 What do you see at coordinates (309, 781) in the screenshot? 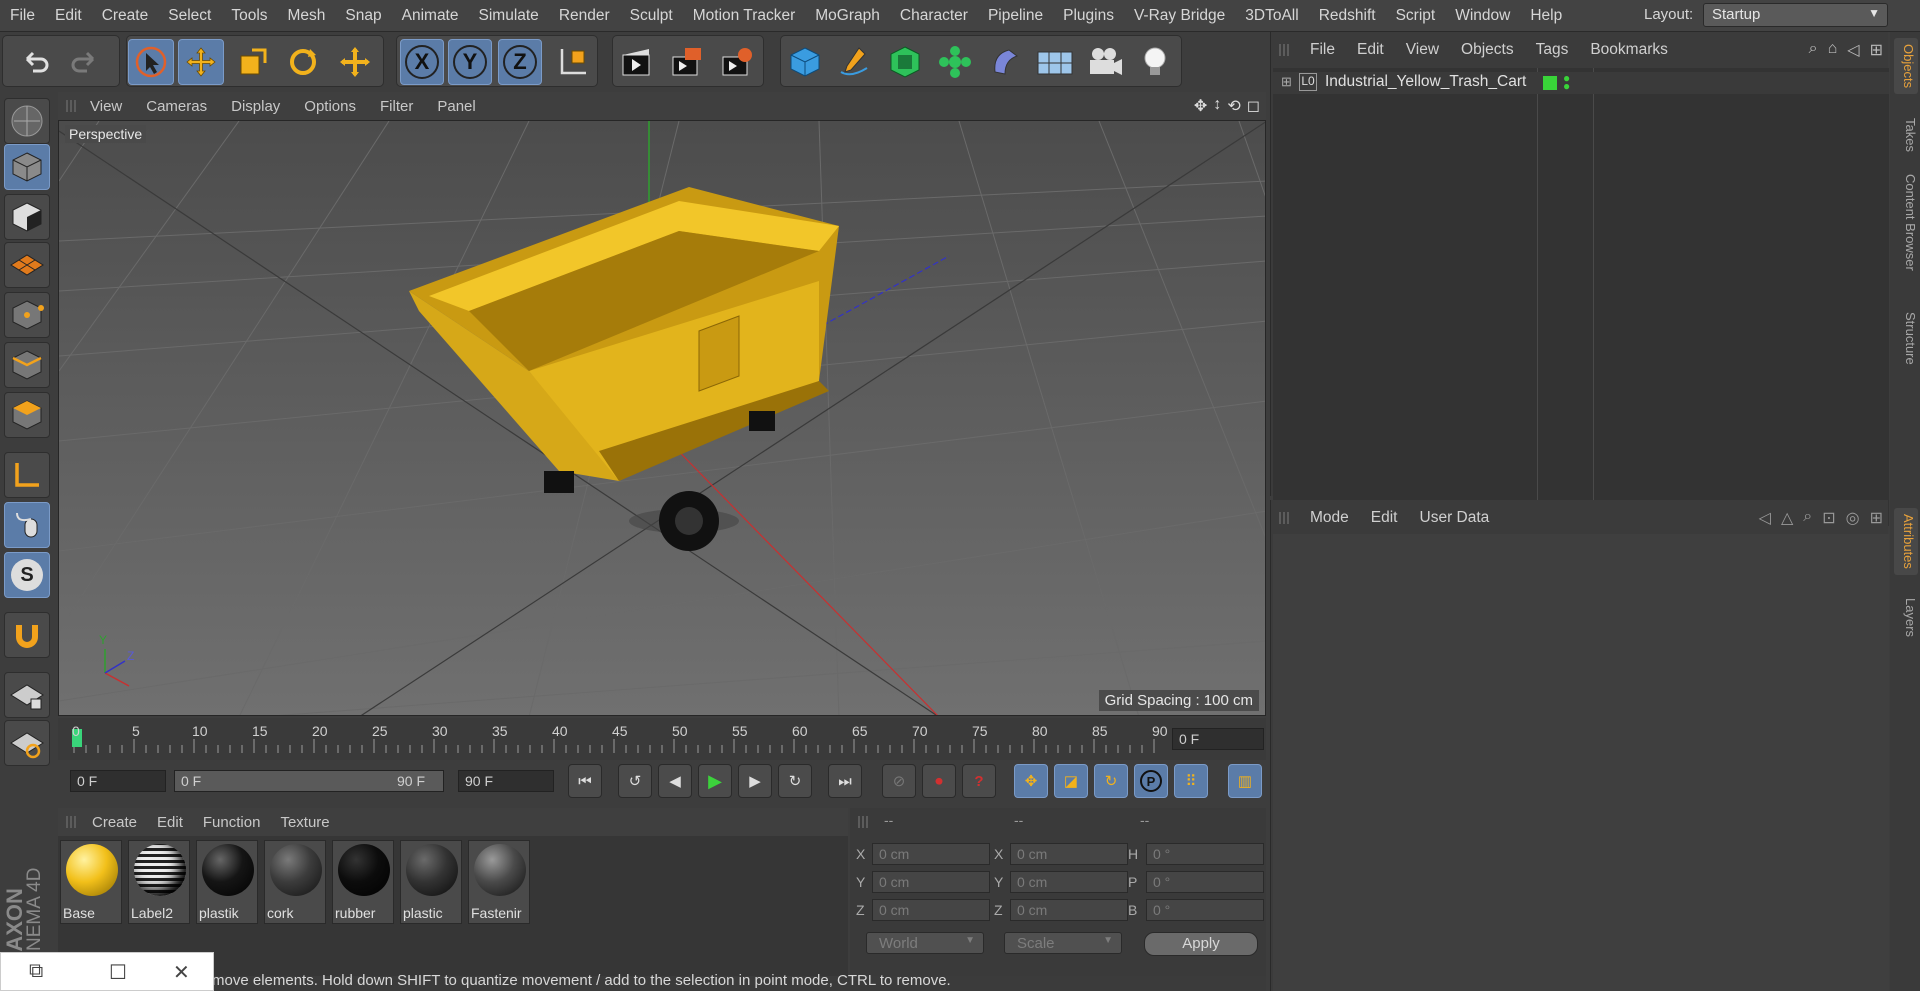
I see `preview-range-slider: 0 F 90 F` at bounding box center [309, 781].